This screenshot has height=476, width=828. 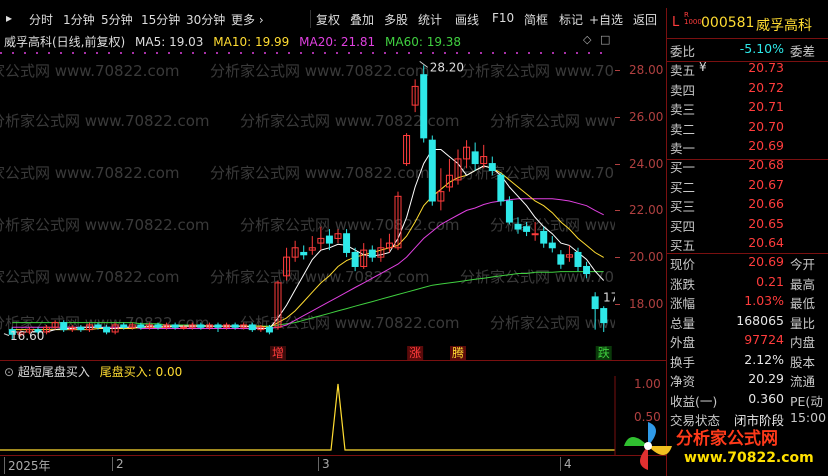 I want to click on quote-row: 卖一 20.69, so click(x=749, y=147).